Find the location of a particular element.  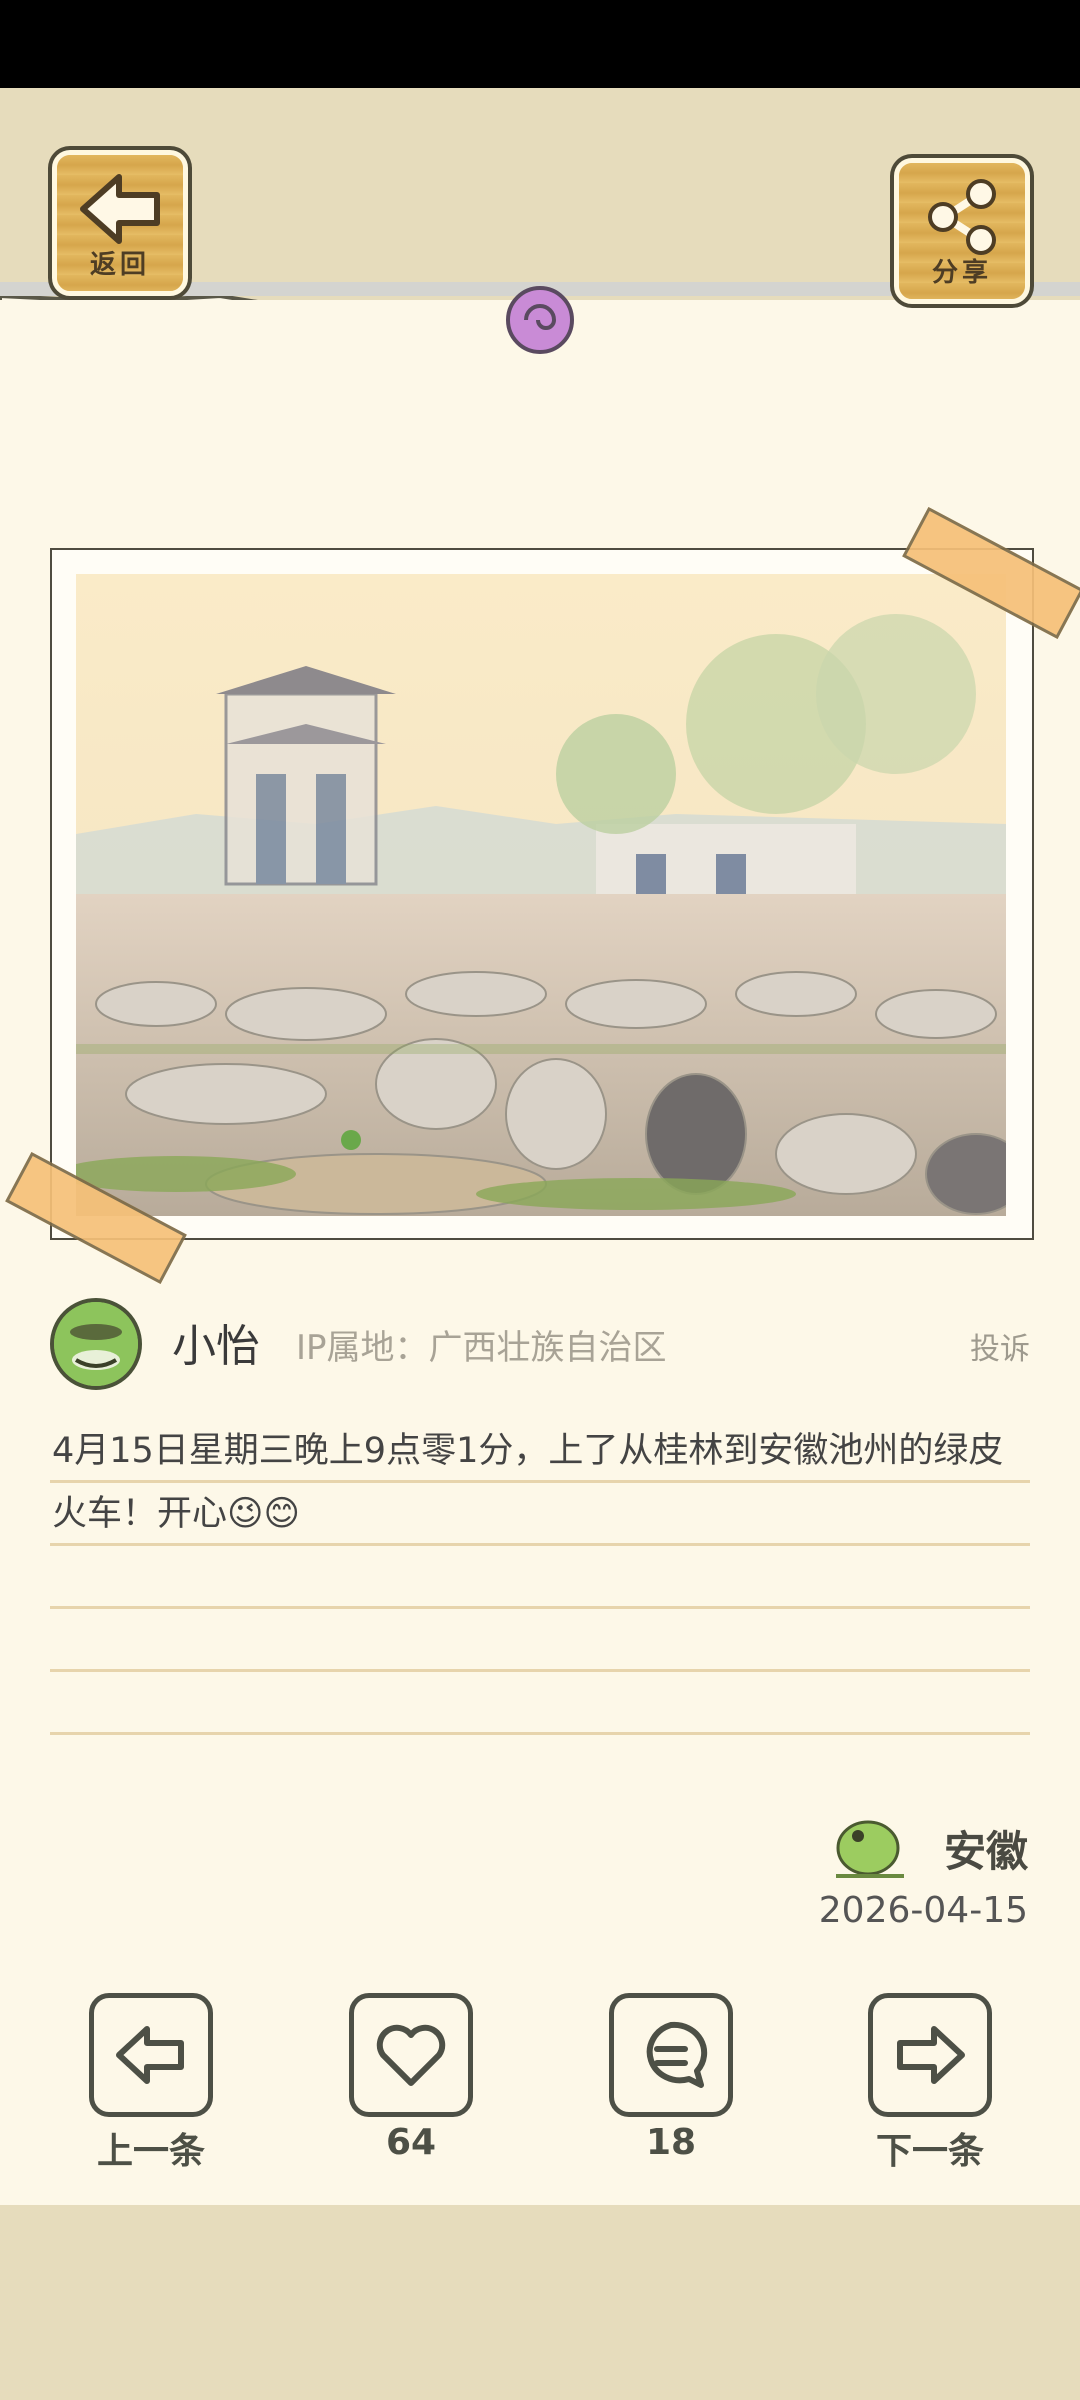

location-tag: 安徽 is located at coordinates (928, 1845).